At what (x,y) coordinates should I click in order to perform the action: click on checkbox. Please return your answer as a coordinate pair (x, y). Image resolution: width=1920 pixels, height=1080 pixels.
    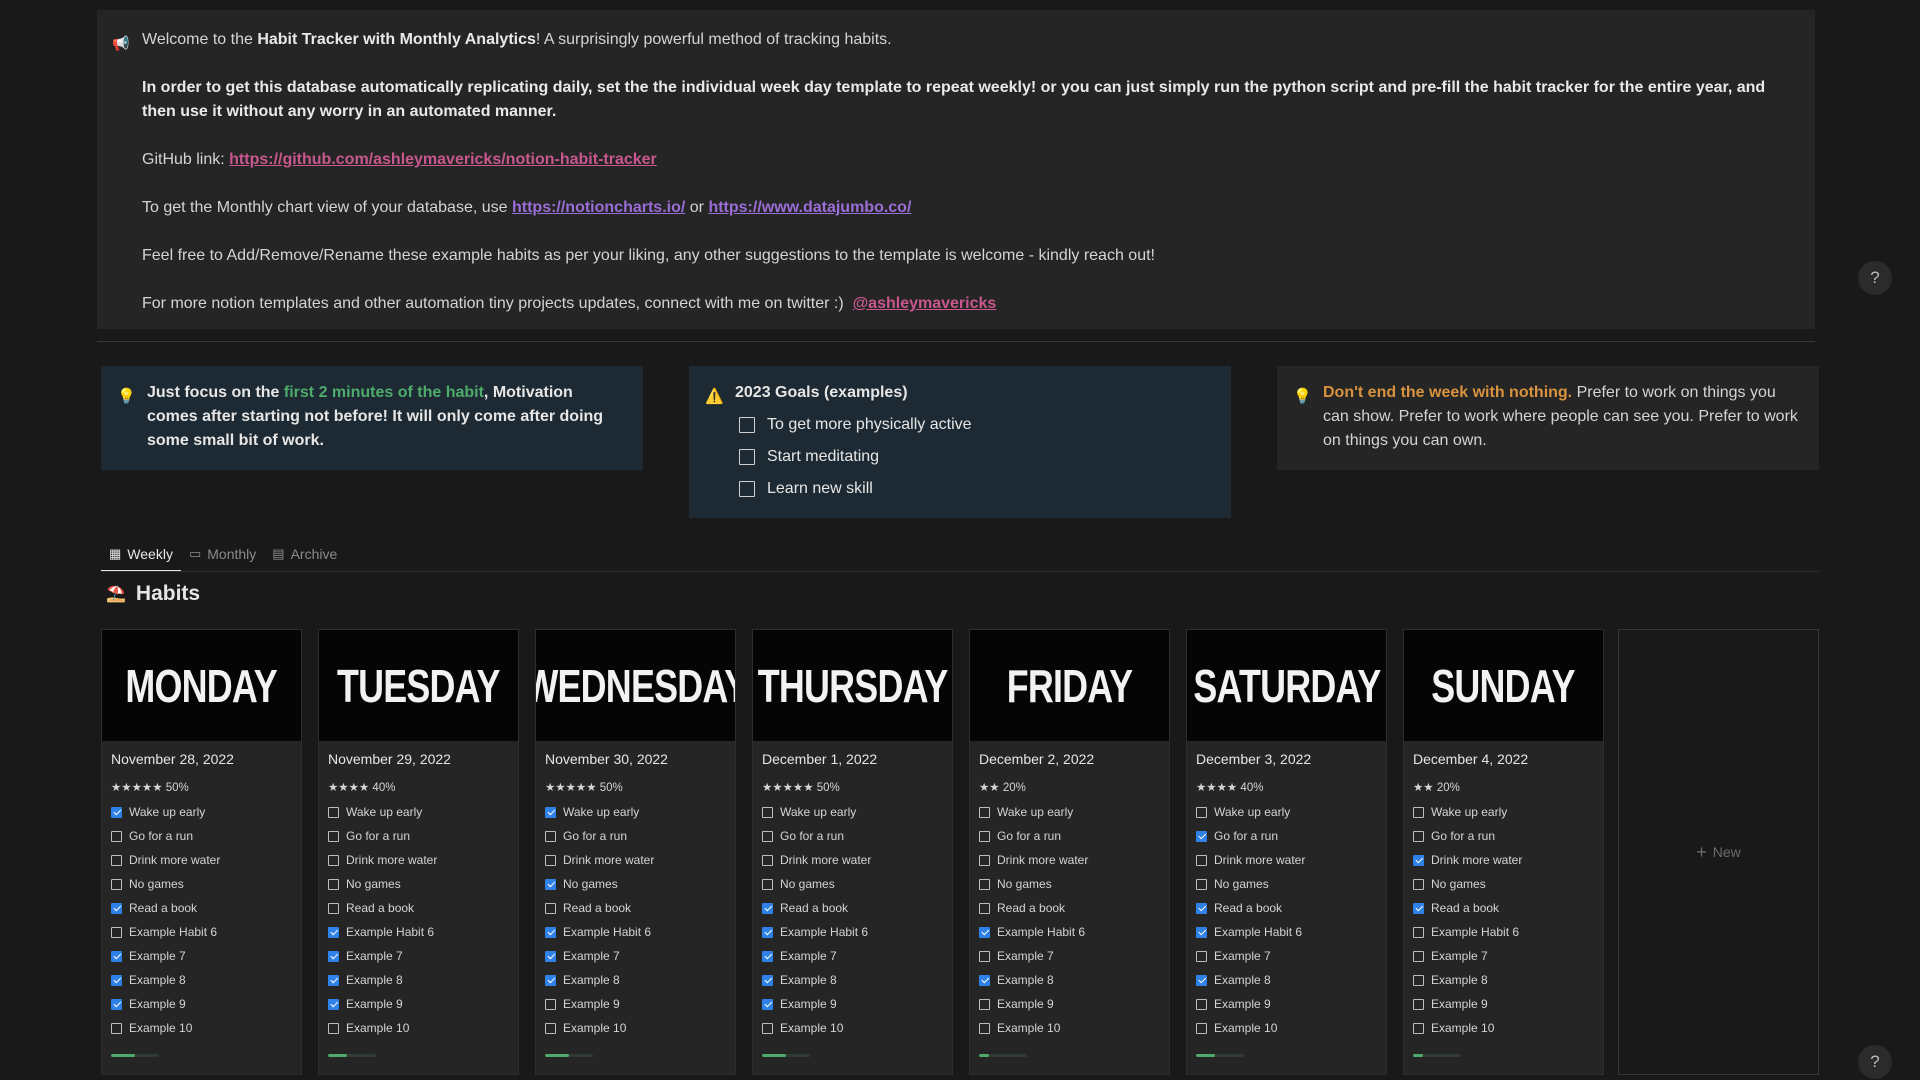
    Looking at the image, I should click on (747, 457).